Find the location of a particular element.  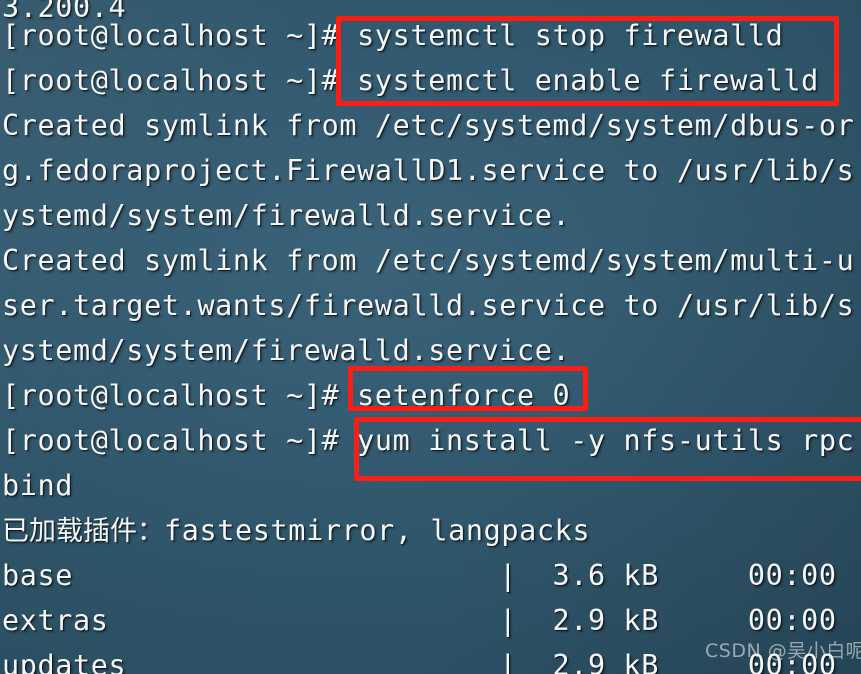

plugins-loaded-label: 已加载插件： is located at coordinates (83, 531).